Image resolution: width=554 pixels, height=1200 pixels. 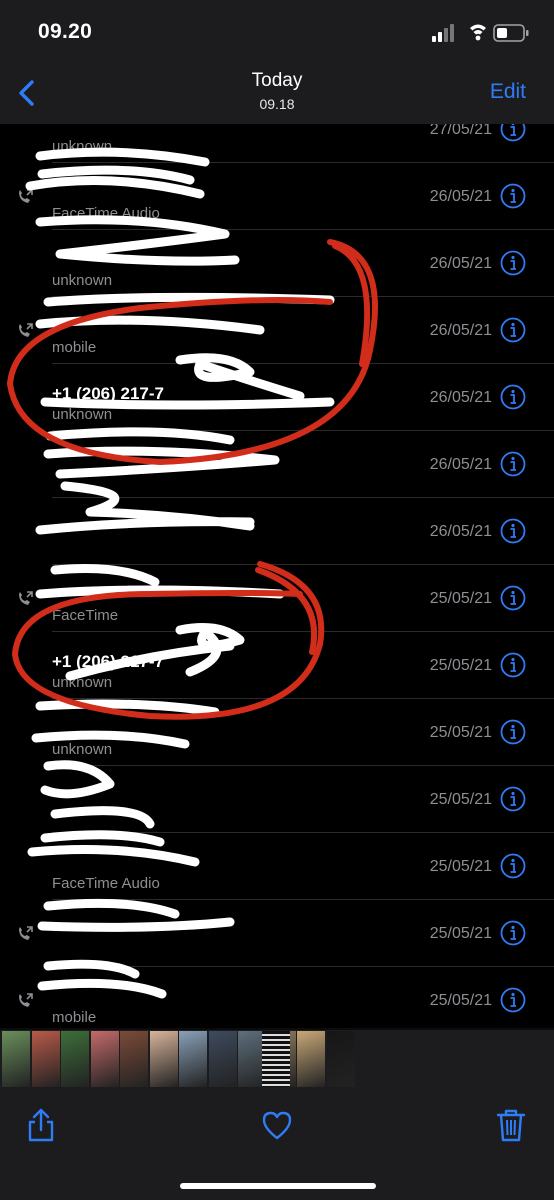 I want to click on wifi-icon, so click(x=478, y=32).